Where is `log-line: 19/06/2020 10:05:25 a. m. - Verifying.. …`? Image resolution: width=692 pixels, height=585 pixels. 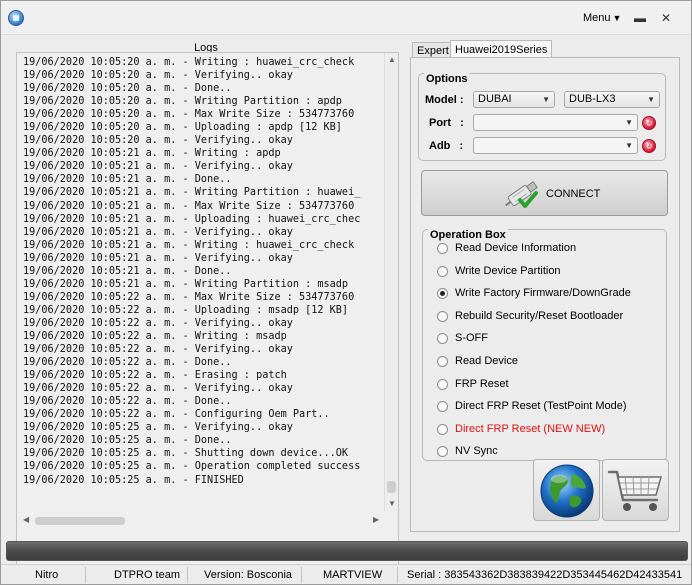 log-line: 19/06/2020 10:05:25 a. m. - Verifying.. … is located at coordinates (158, 428).